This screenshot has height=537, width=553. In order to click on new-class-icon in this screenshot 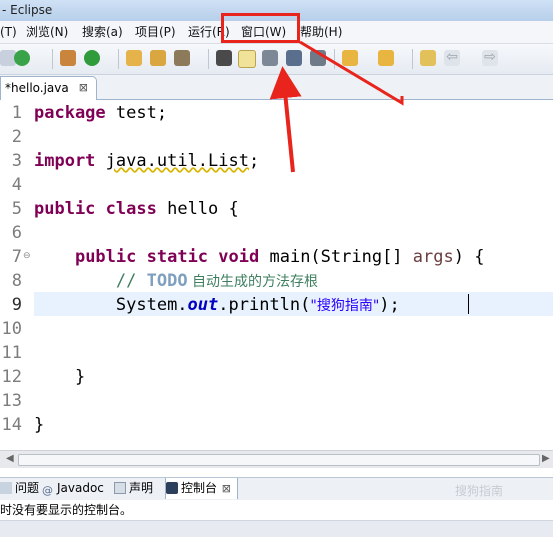, I will do `click(92, 58)`.